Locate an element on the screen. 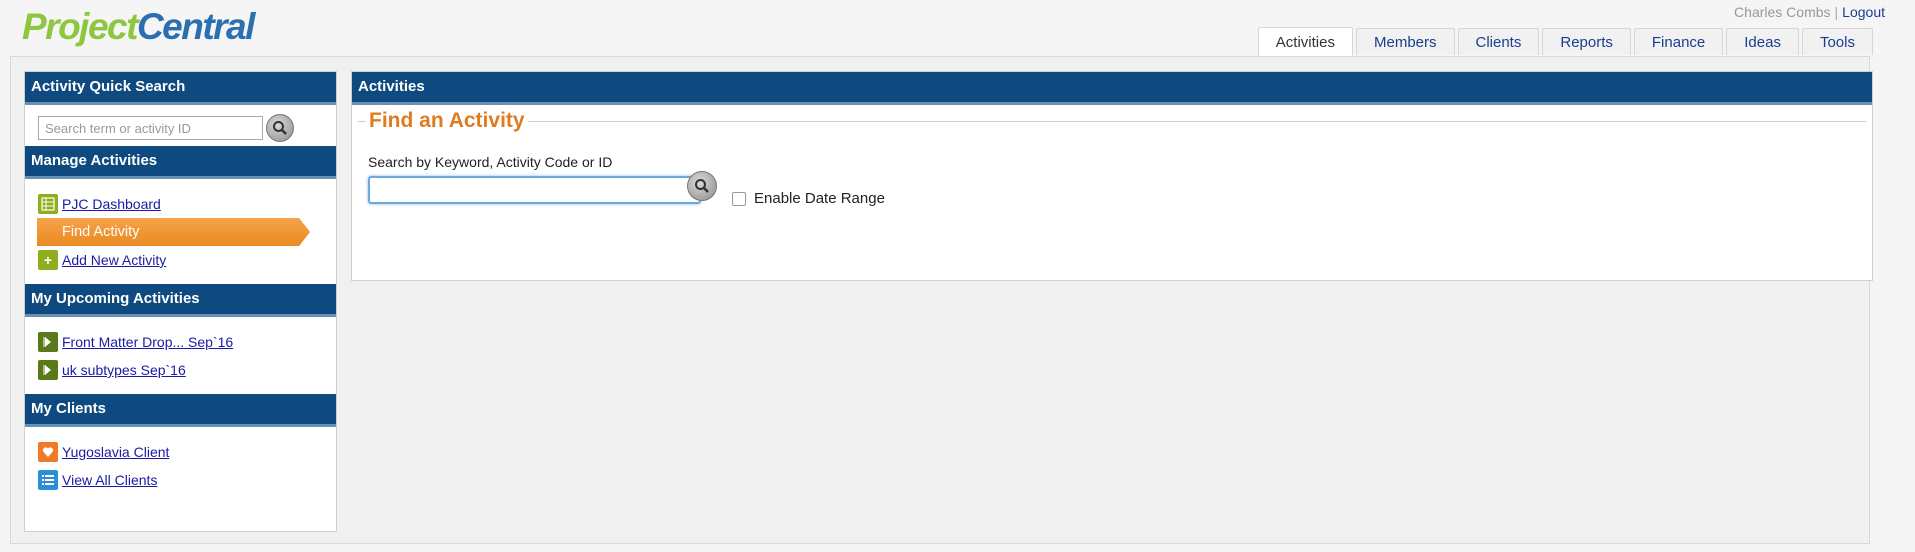 The width and height of the screenshot is (1915, 552). quick-search-heading: Activity Quick Search is located at coordinates (180, 88).